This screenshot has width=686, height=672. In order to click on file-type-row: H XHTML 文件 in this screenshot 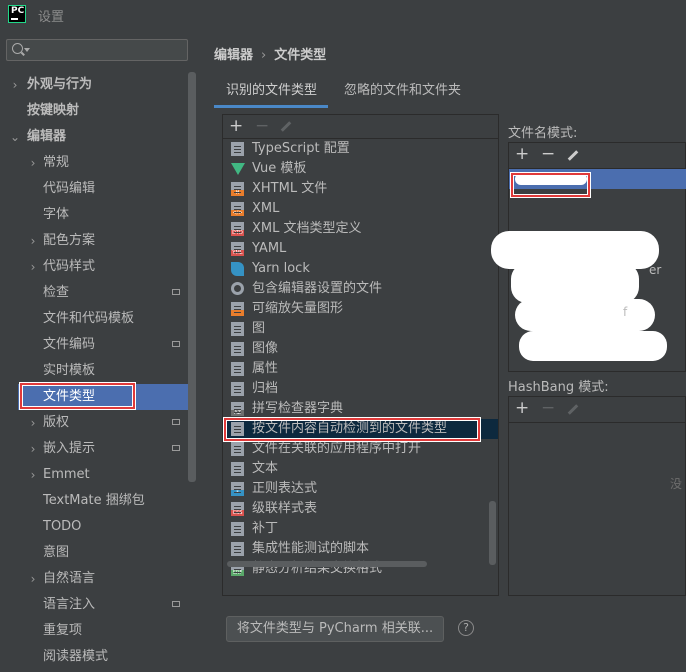, I will do `click(360, 189)`.